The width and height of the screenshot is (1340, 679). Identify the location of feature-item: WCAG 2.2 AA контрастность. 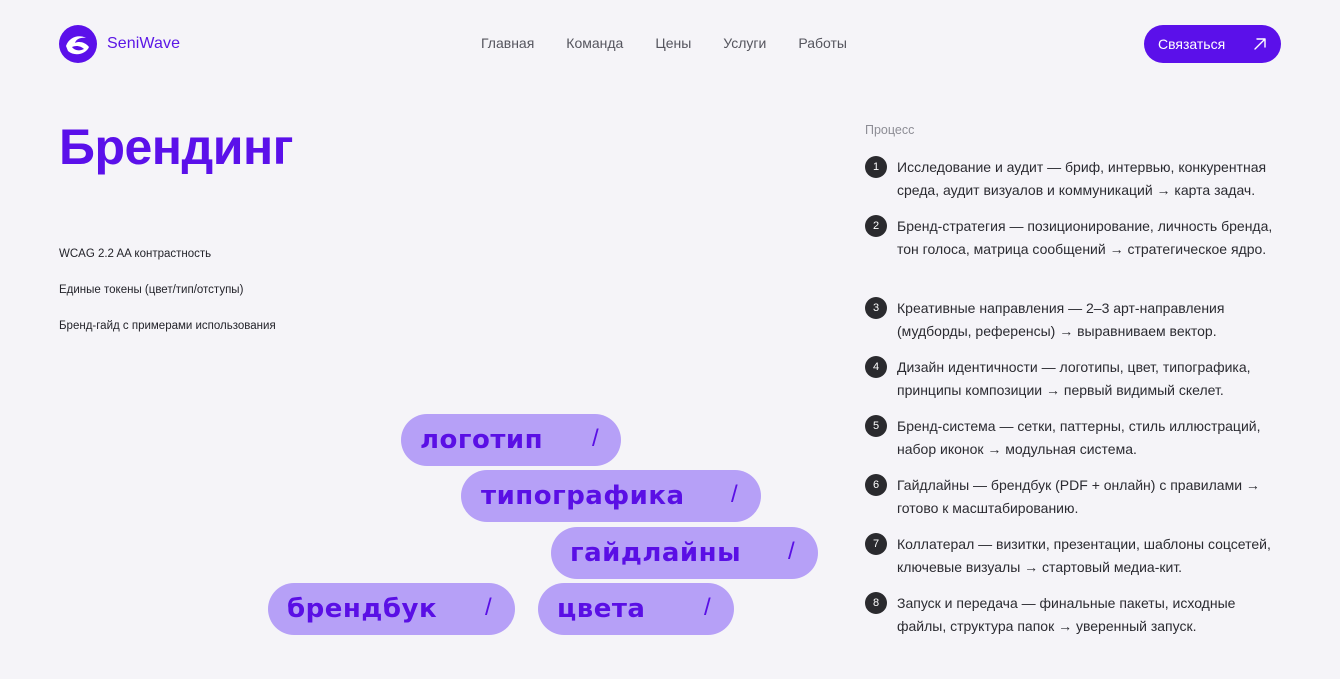
(135, 254).